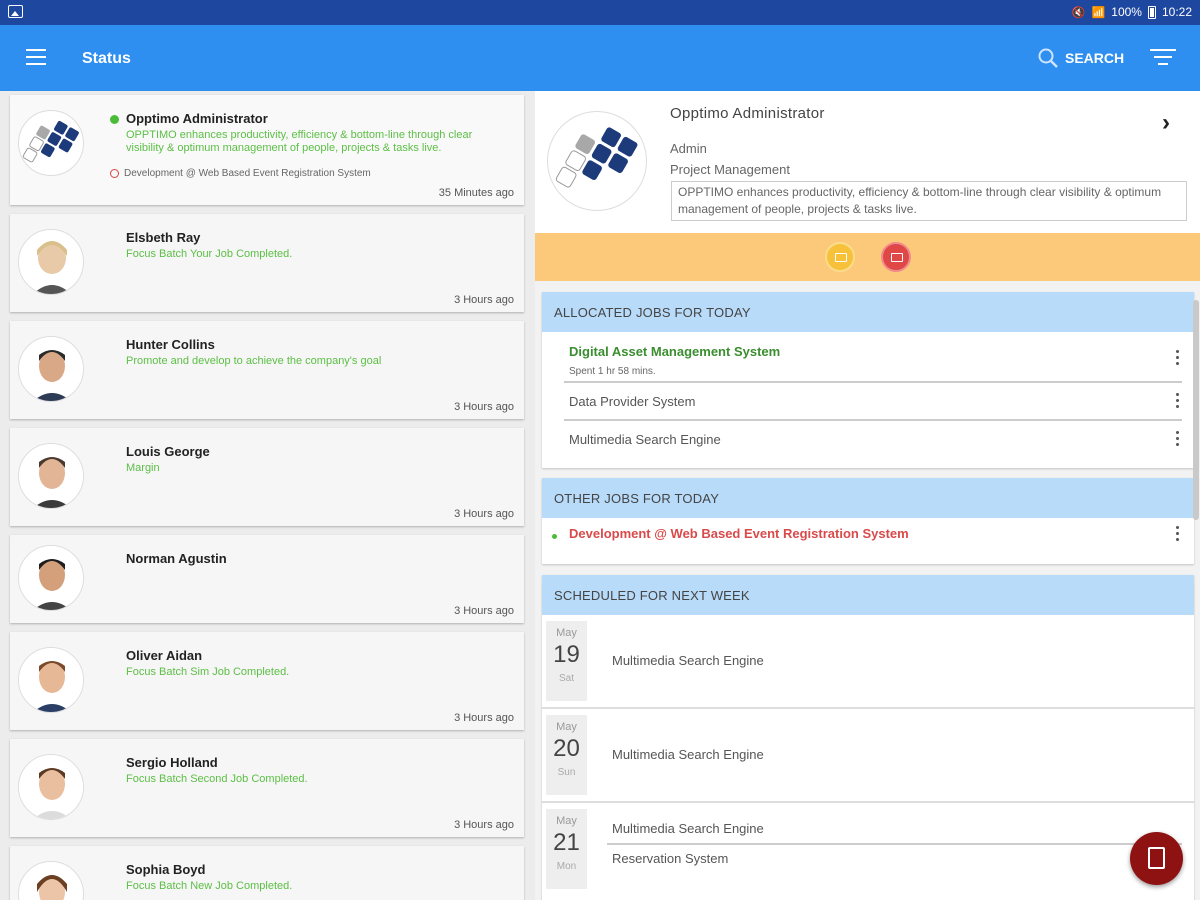 This screenshot has height=900, width=1200. I want to click on battery-icon, so click(1151, 12).